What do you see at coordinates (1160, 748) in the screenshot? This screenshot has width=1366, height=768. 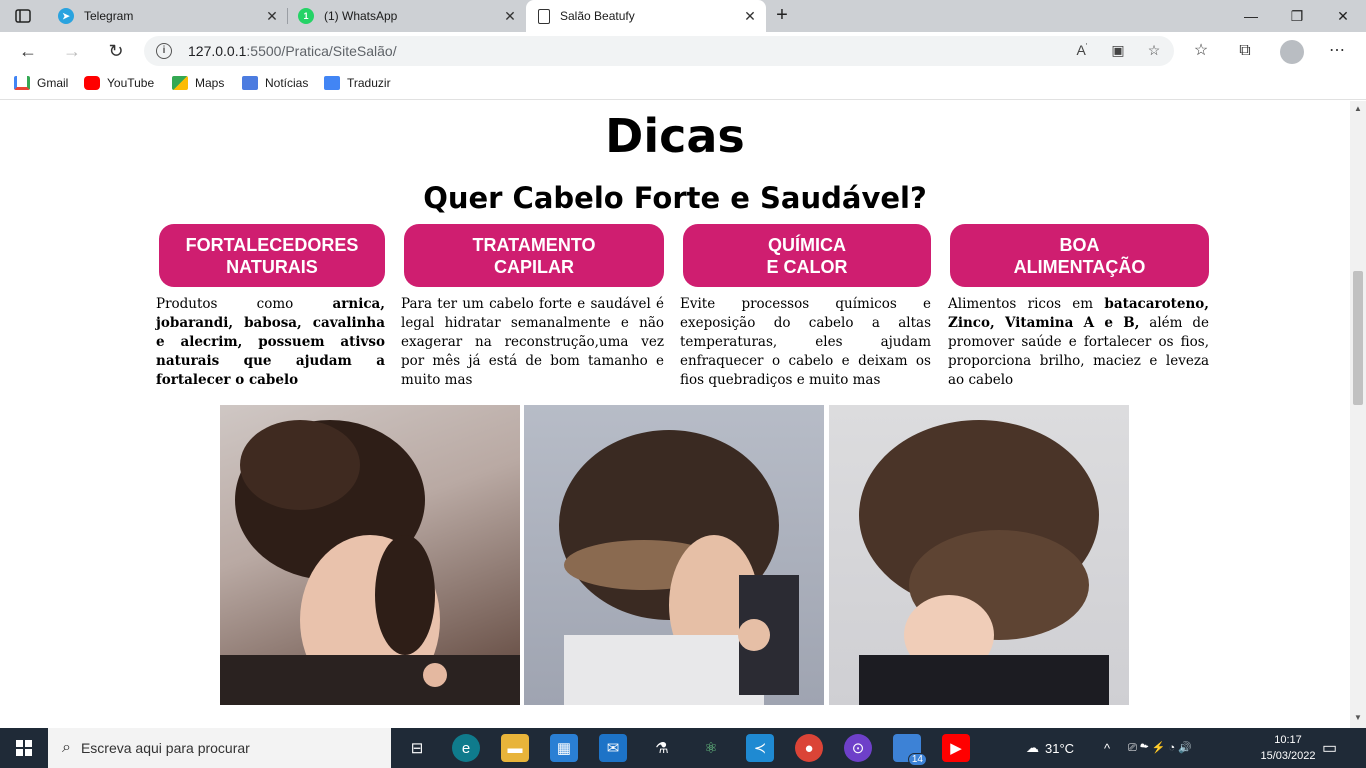 I see `system-tray-icons: ⎚ ☁ ⚡ ◔ 🔊` at bounding box center [1160, 748].